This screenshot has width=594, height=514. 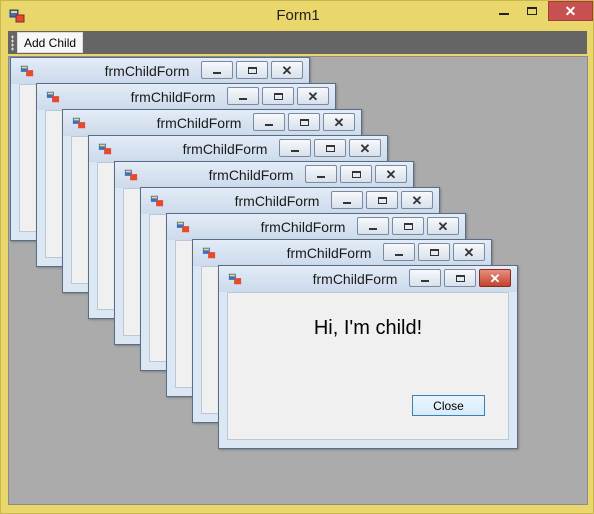 I want to click on close-form-button: Close, so click(x=448, y=405).